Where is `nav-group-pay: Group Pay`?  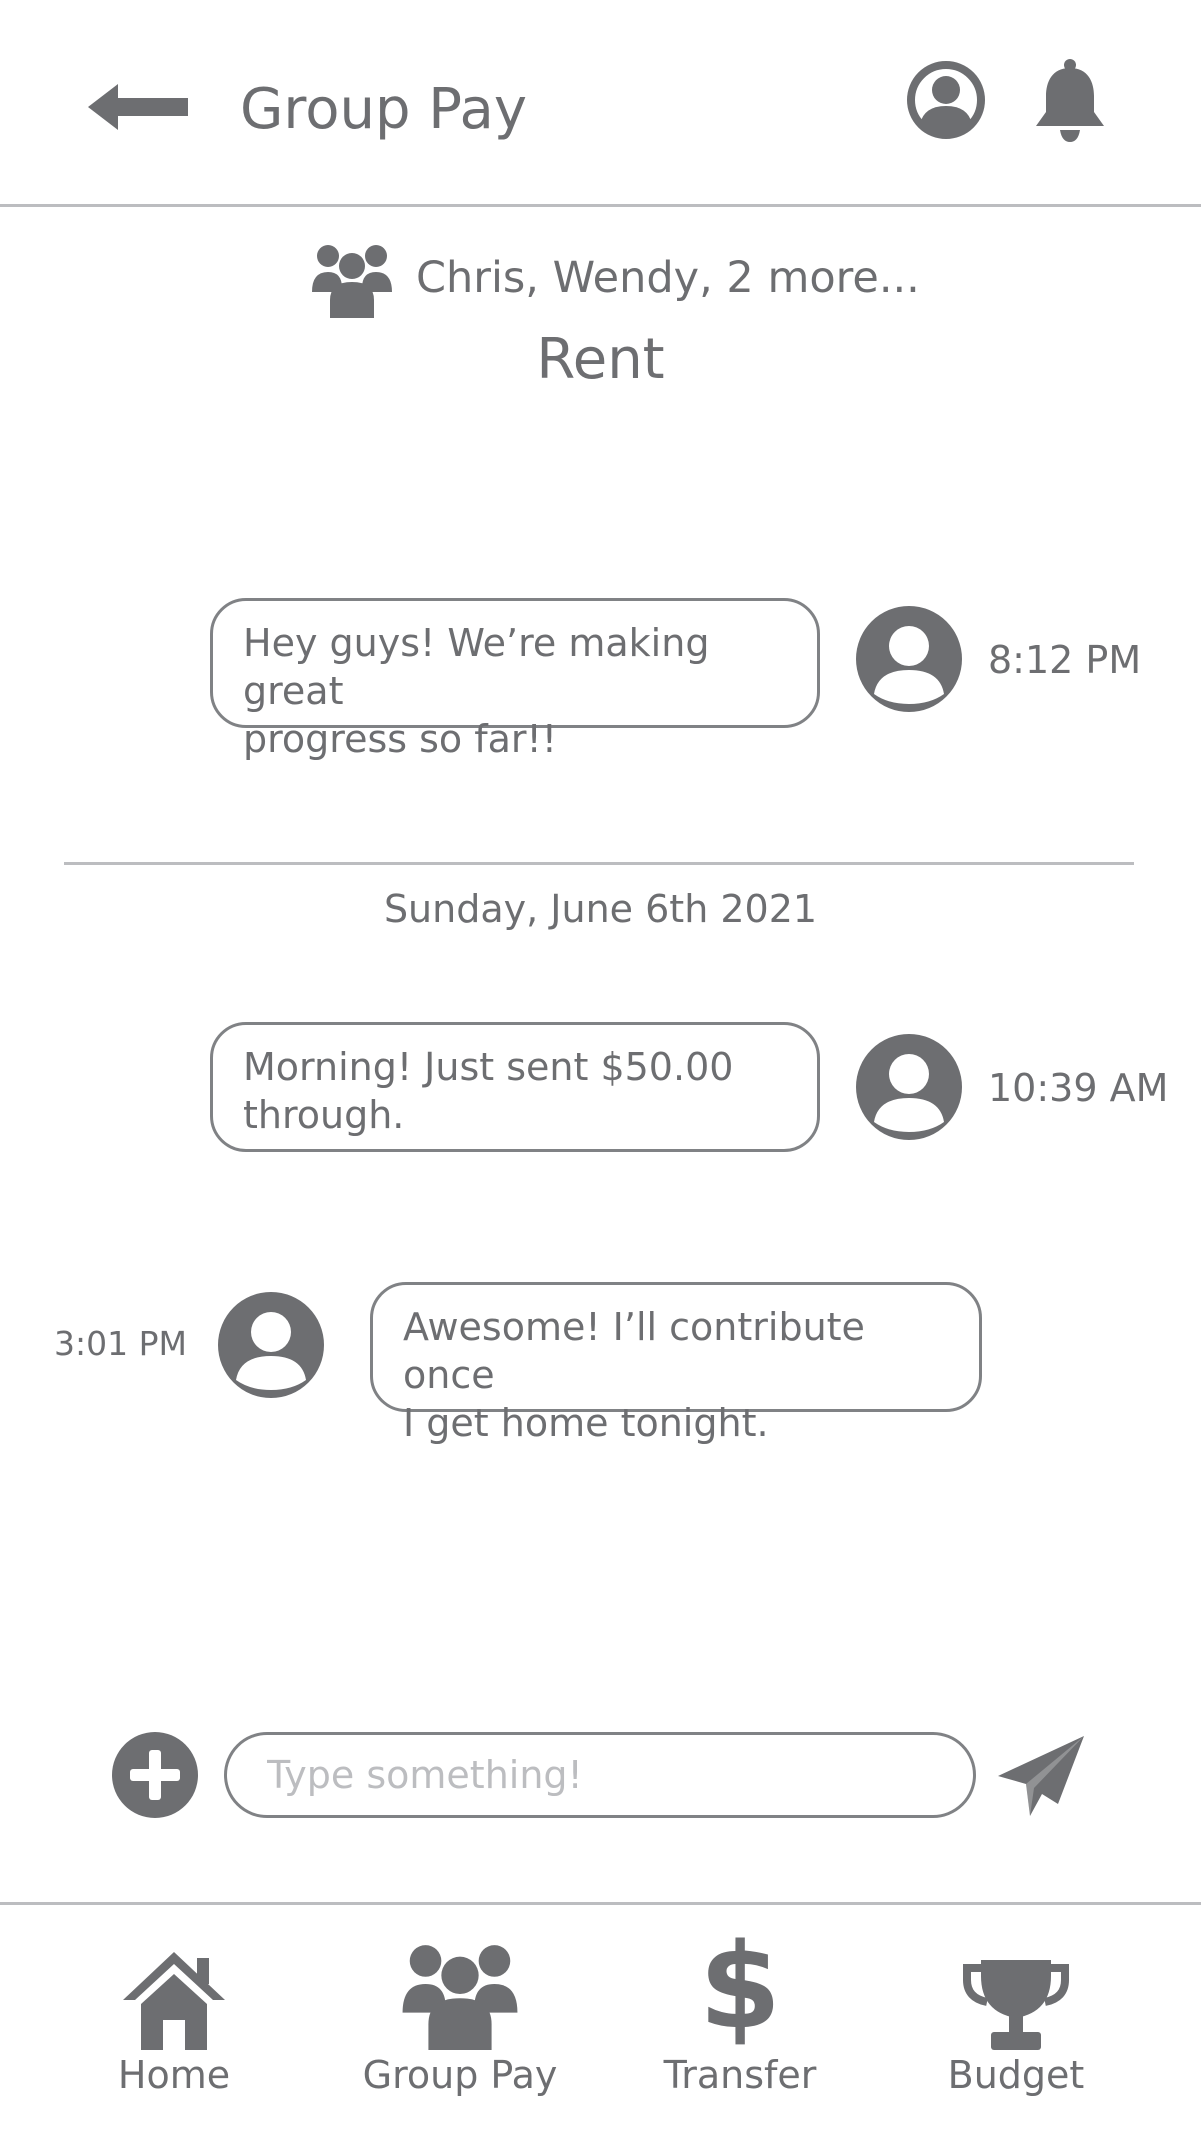 nav-group-pay: Group Pay is located at coordinates (460, 2024).